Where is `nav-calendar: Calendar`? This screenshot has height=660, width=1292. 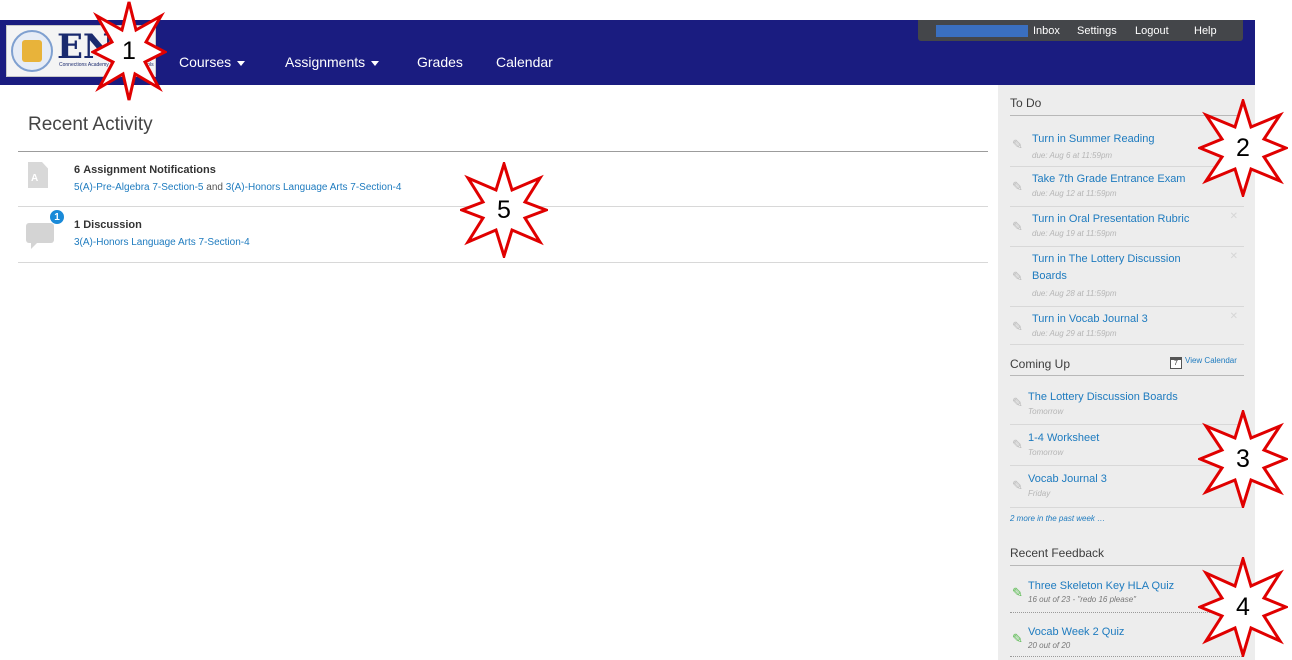
nav-calendar: Calendar is located at coordinates (524, 62).